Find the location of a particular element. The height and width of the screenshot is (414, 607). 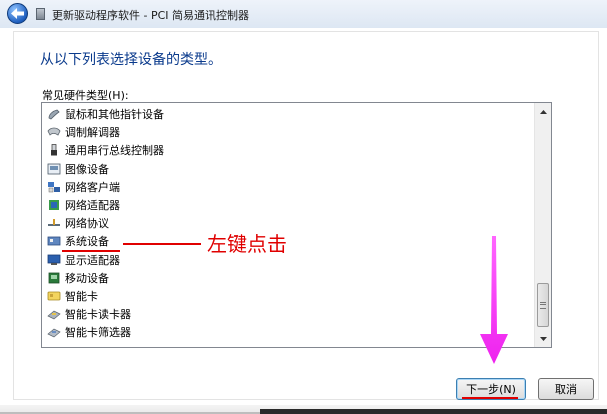

network-client-icon is located at coordinates (54, 187).